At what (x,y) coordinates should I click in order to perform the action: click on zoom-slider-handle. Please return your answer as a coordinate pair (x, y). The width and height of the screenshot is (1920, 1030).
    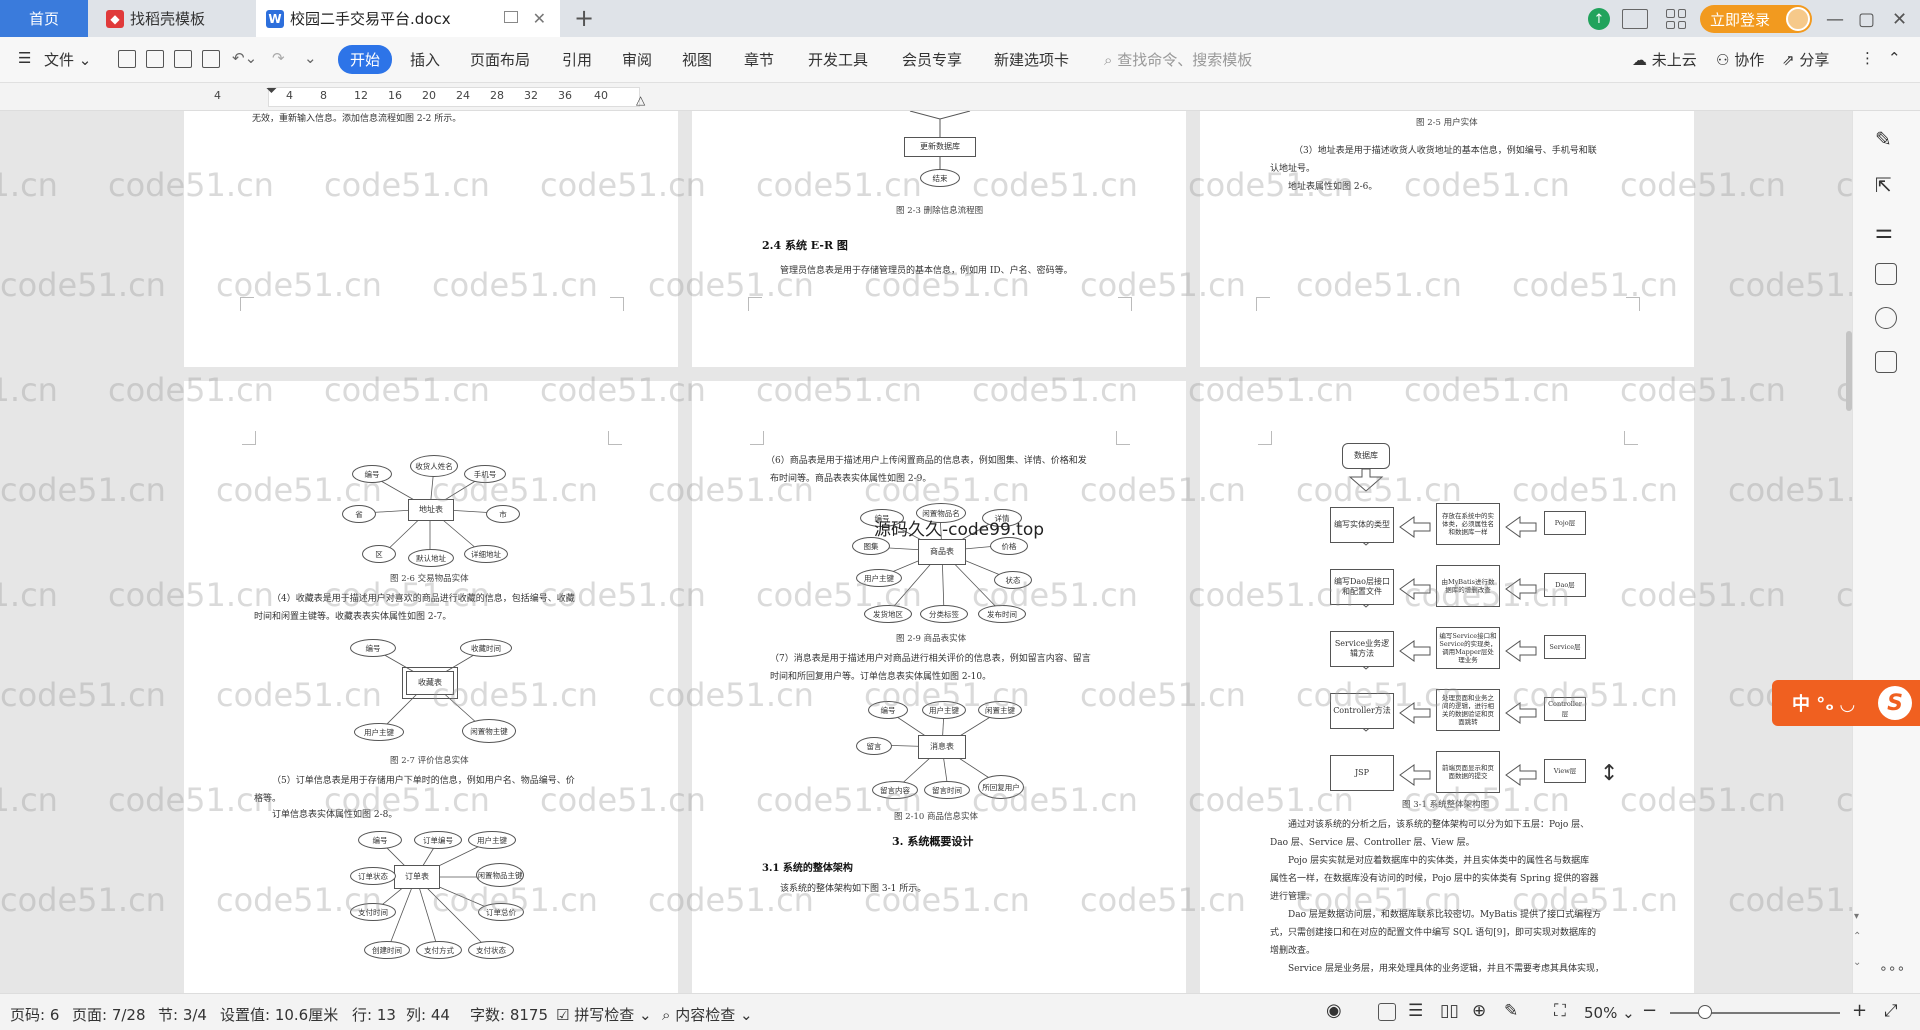
    Looking at the image, I should click on (1705, 1012).